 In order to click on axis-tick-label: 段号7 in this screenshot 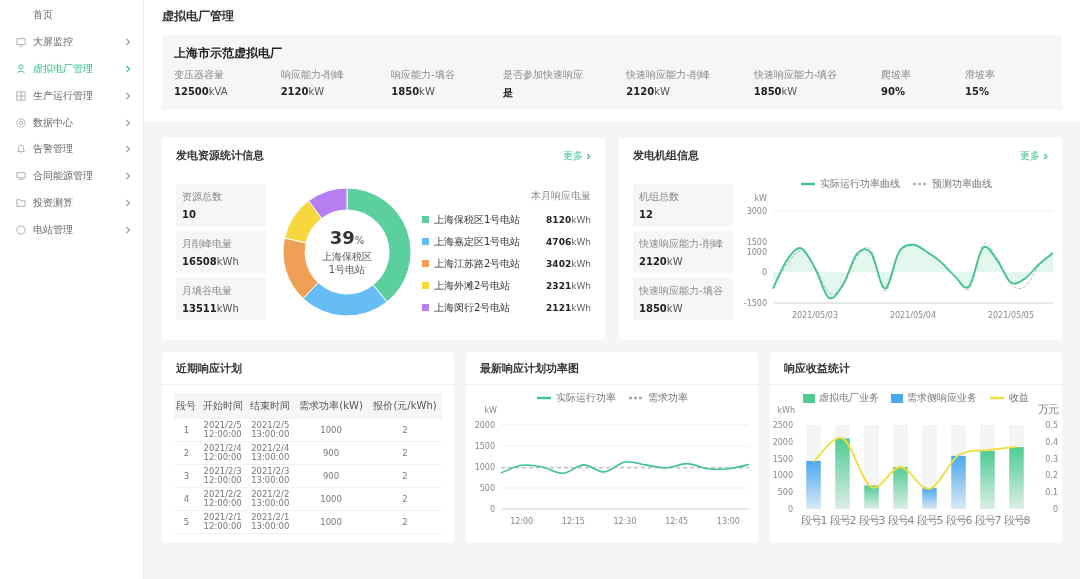, I will do `click(987, 520)`.